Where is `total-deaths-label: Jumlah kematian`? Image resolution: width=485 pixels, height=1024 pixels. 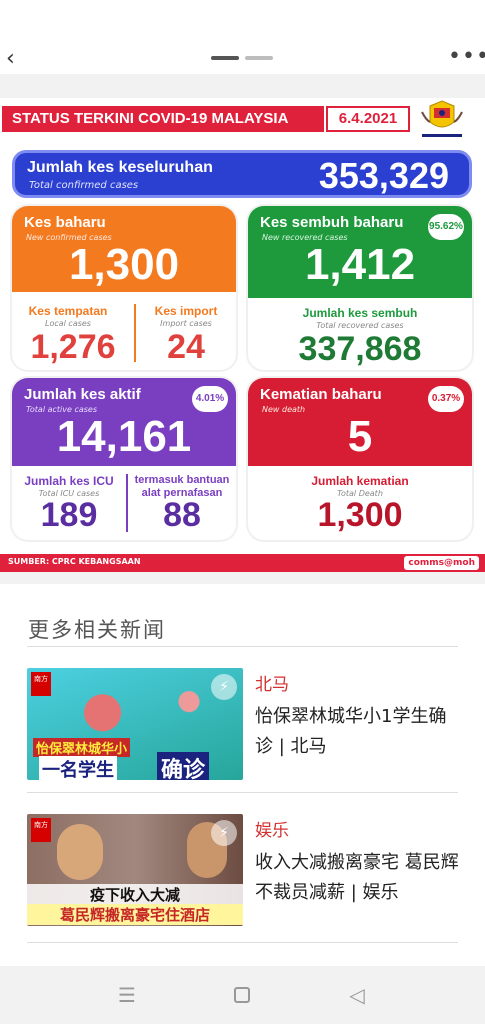
total-deaths-label: Jumlah kematian is located at coordinates (360, 481).